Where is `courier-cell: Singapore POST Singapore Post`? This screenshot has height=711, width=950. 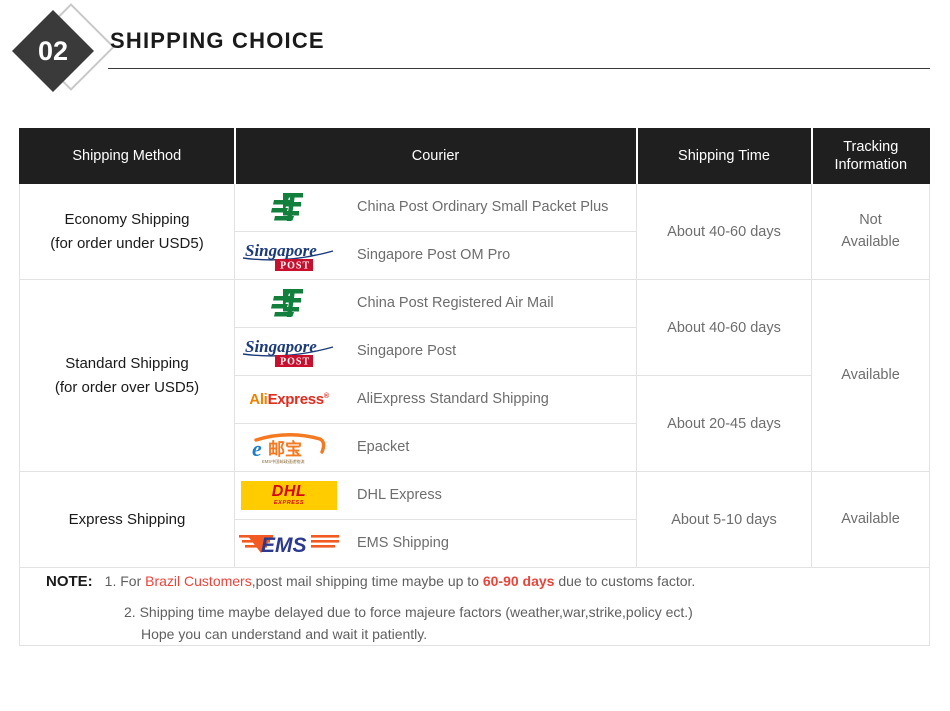
courier-cell: Singapore POST Singapore Post is located at coordinates (435, 351).